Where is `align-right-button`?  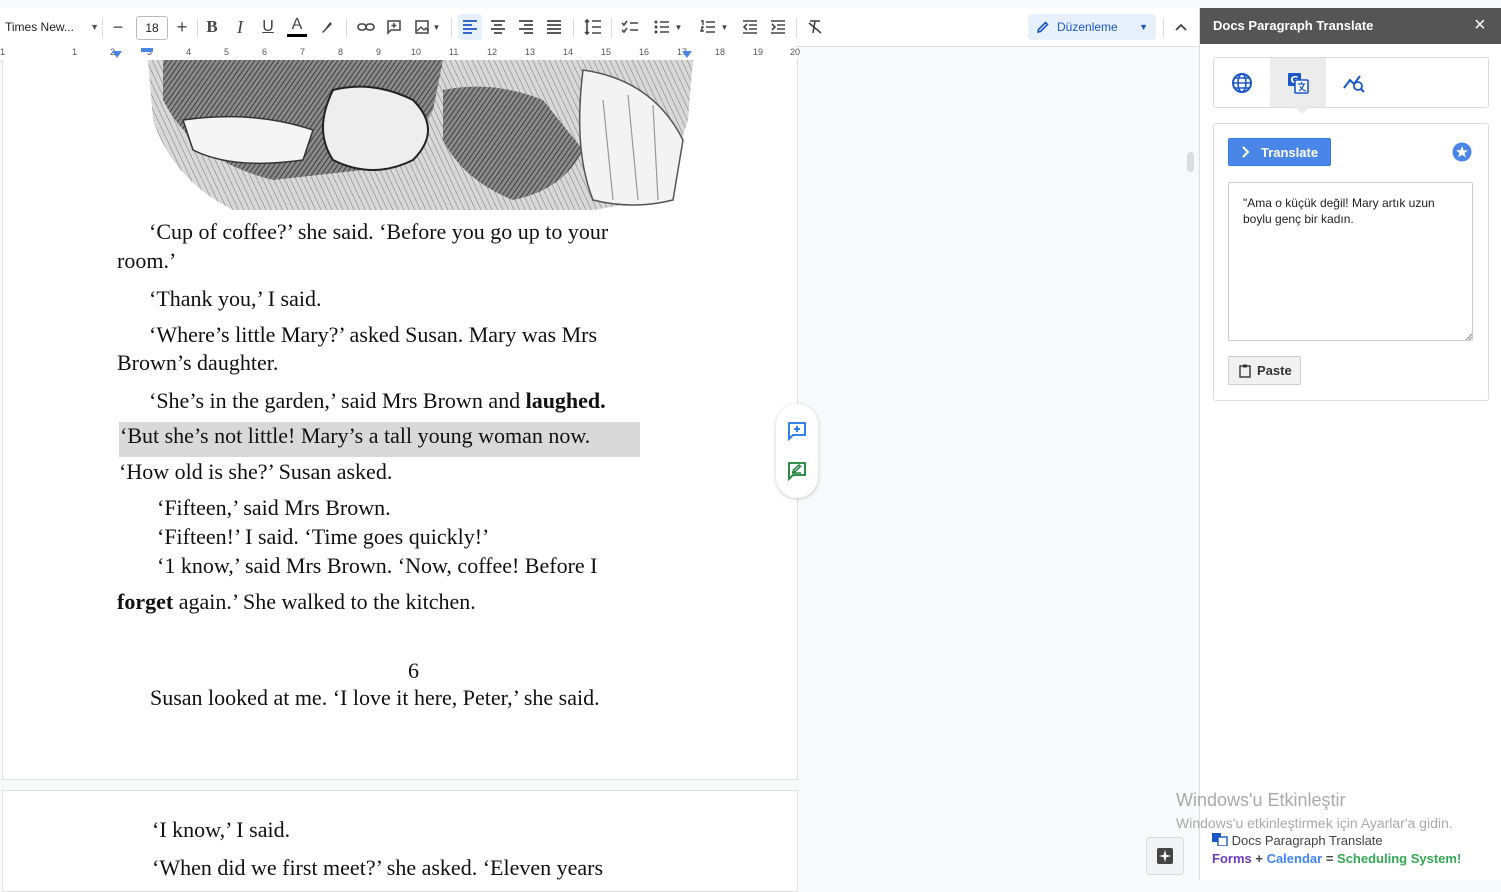
align-right-button is located at coordinates (526, 27).